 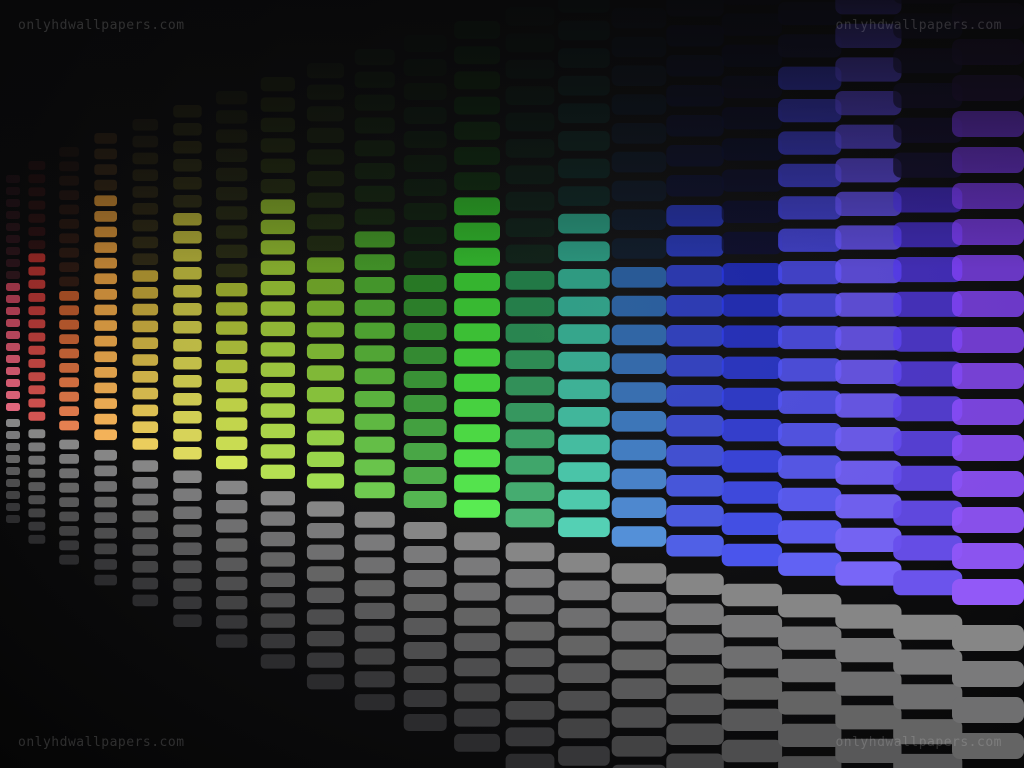 What do you see at coordinates (101, 25) in the screenshot?
I see `watermark-top-left: onlyhdwallpapers.com` at bounding box center [101, 25].